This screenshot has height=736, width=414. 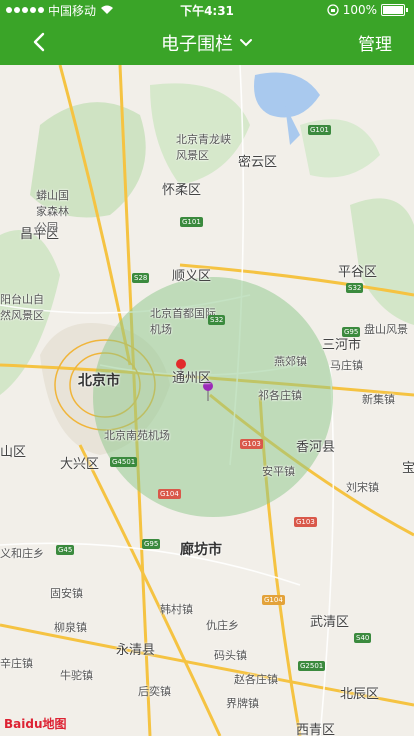 I want to click on manage-button: 管理, so click(x=375, y=42).